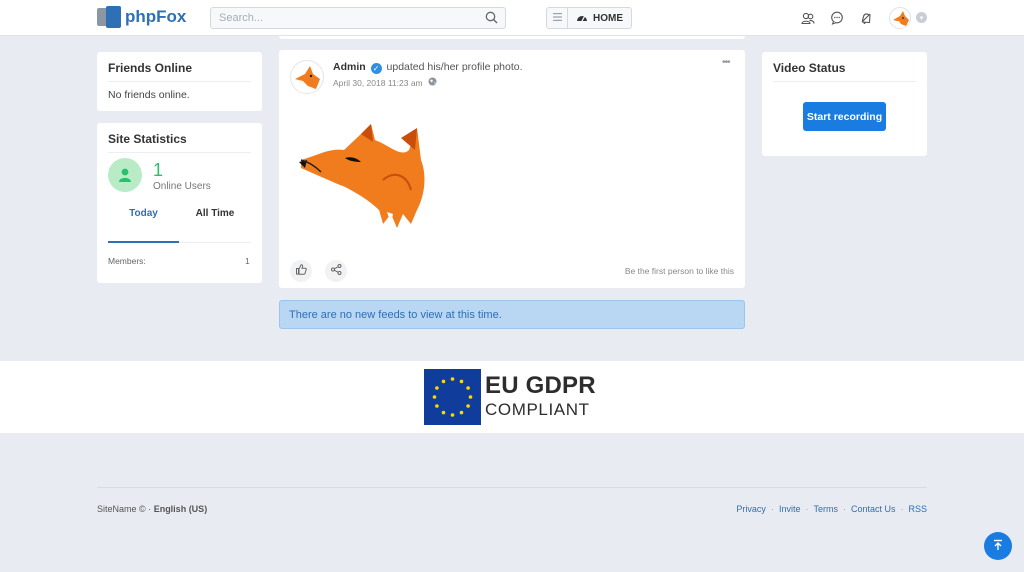  What do you see at coordinates (156, 16) in the screenshot?
I see `logo-text: phpFox` at bounding box center [156, 16].